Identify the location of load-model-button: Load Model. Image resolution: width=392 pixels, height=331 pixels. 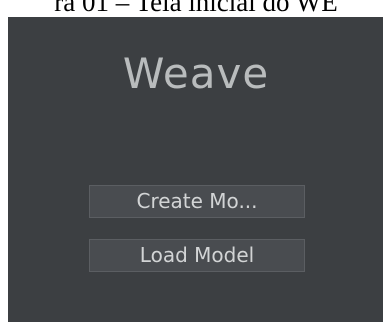
(197, 255).